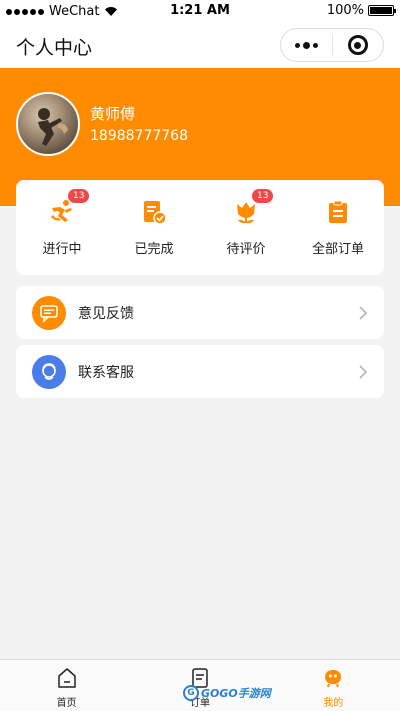 The width and height of the screenshot is (400, 711). What do you see at coordinates (113, 114) in the screenshot?
I see `user-name: 黄师傅` at bounding box center [113, 114].